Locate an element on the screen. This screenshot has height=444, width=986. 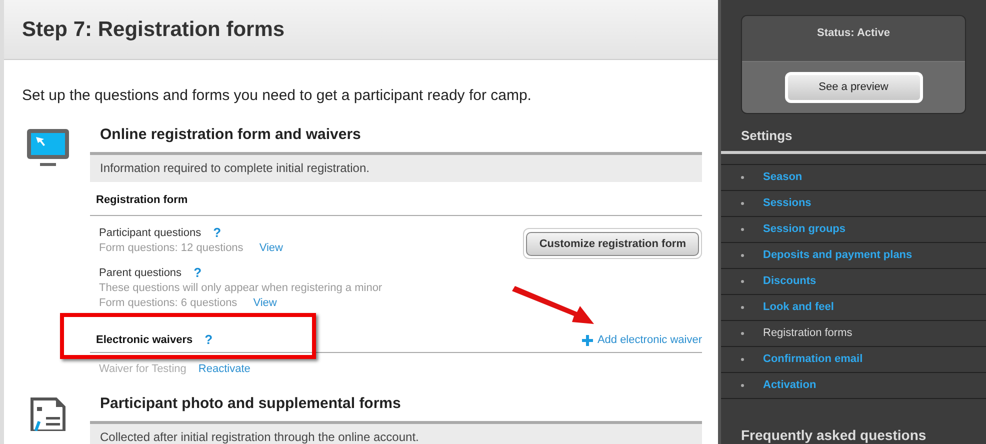
settings-link: Look and feel is located at coordinates (798, 307).